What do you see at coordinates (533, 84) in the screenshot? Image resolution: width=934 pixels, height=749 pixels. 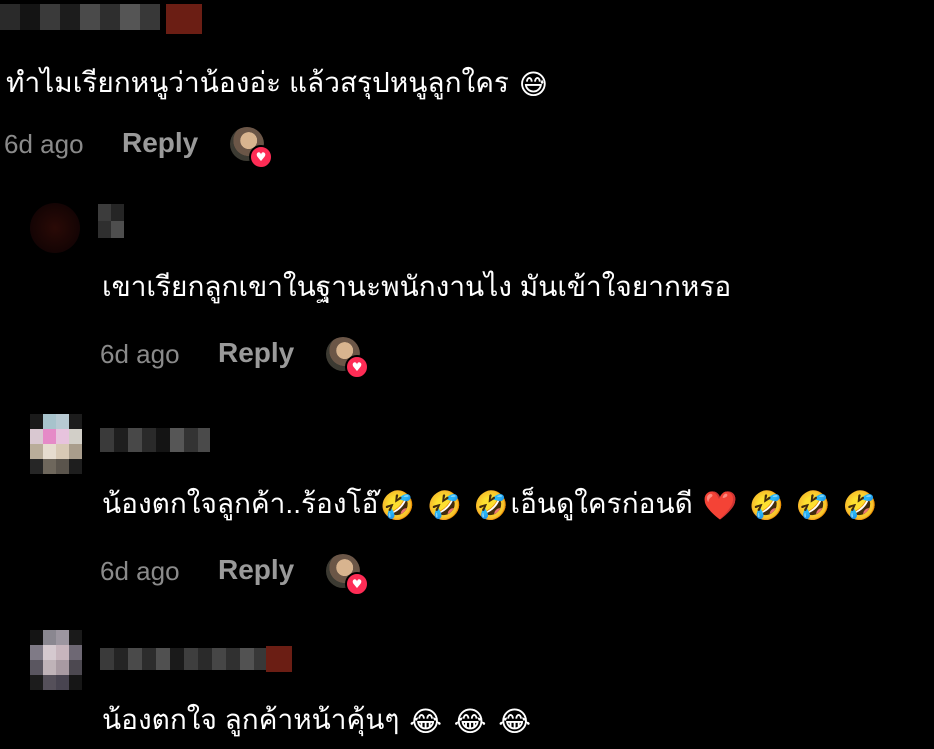 I see `sweat-smile-emoji-icon: 😅` at bounding box center [533, 84].